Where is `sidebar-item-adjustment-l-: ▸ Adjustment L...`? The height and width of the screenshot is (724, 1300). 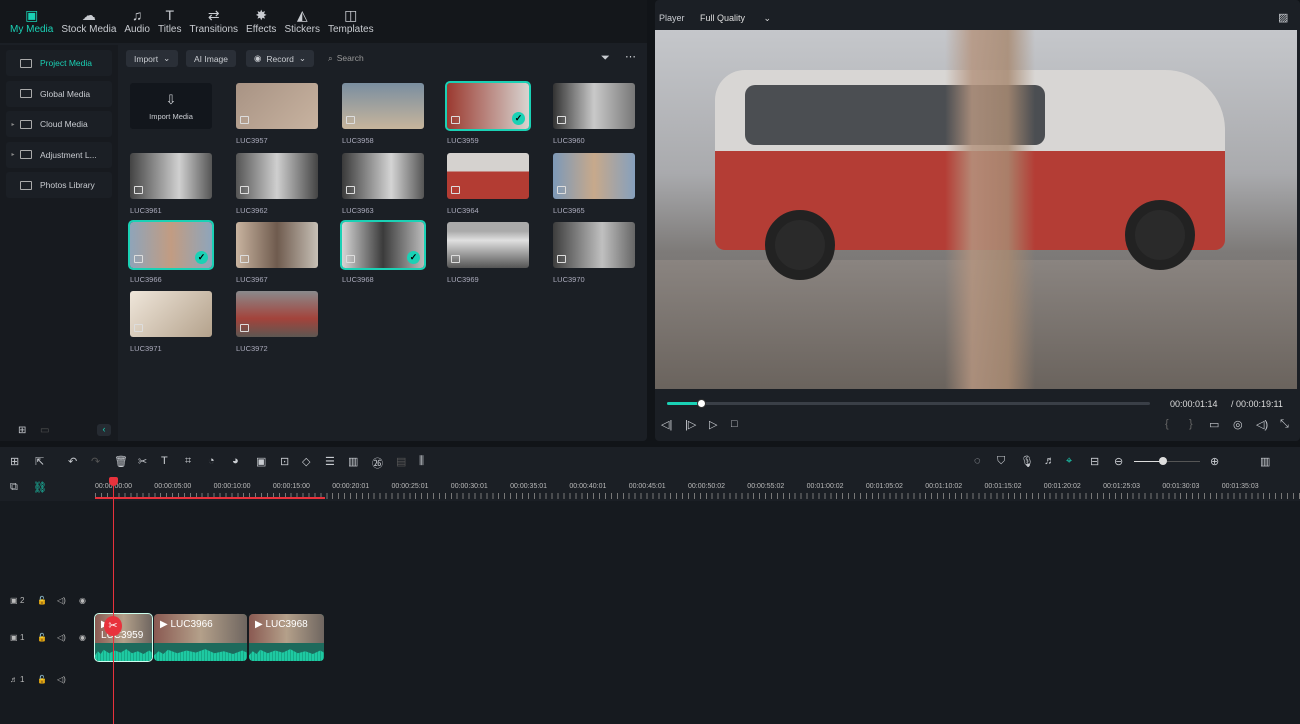 sidebar-item-adjustment-l-: ▸ Adjustment L... is located at coordinates (59, 154).